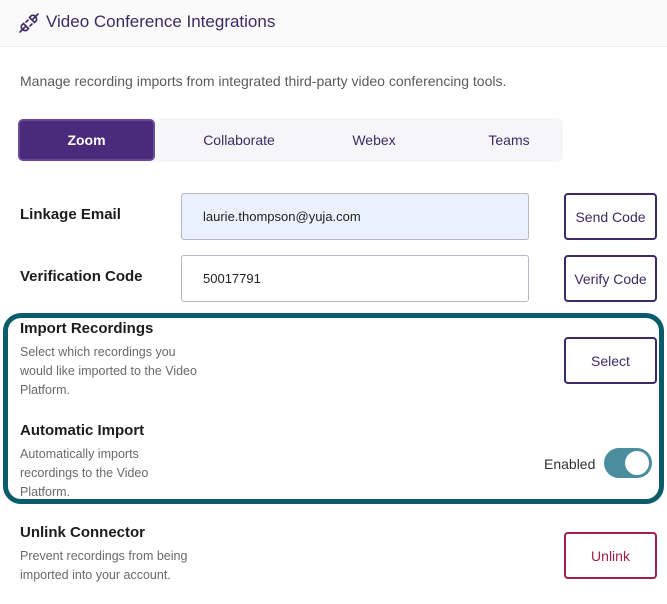 This screenshot has width=667, height=604. Describe the element at coordinates (355, 278) in the screenshot. I see `verification-code-input` at that location.